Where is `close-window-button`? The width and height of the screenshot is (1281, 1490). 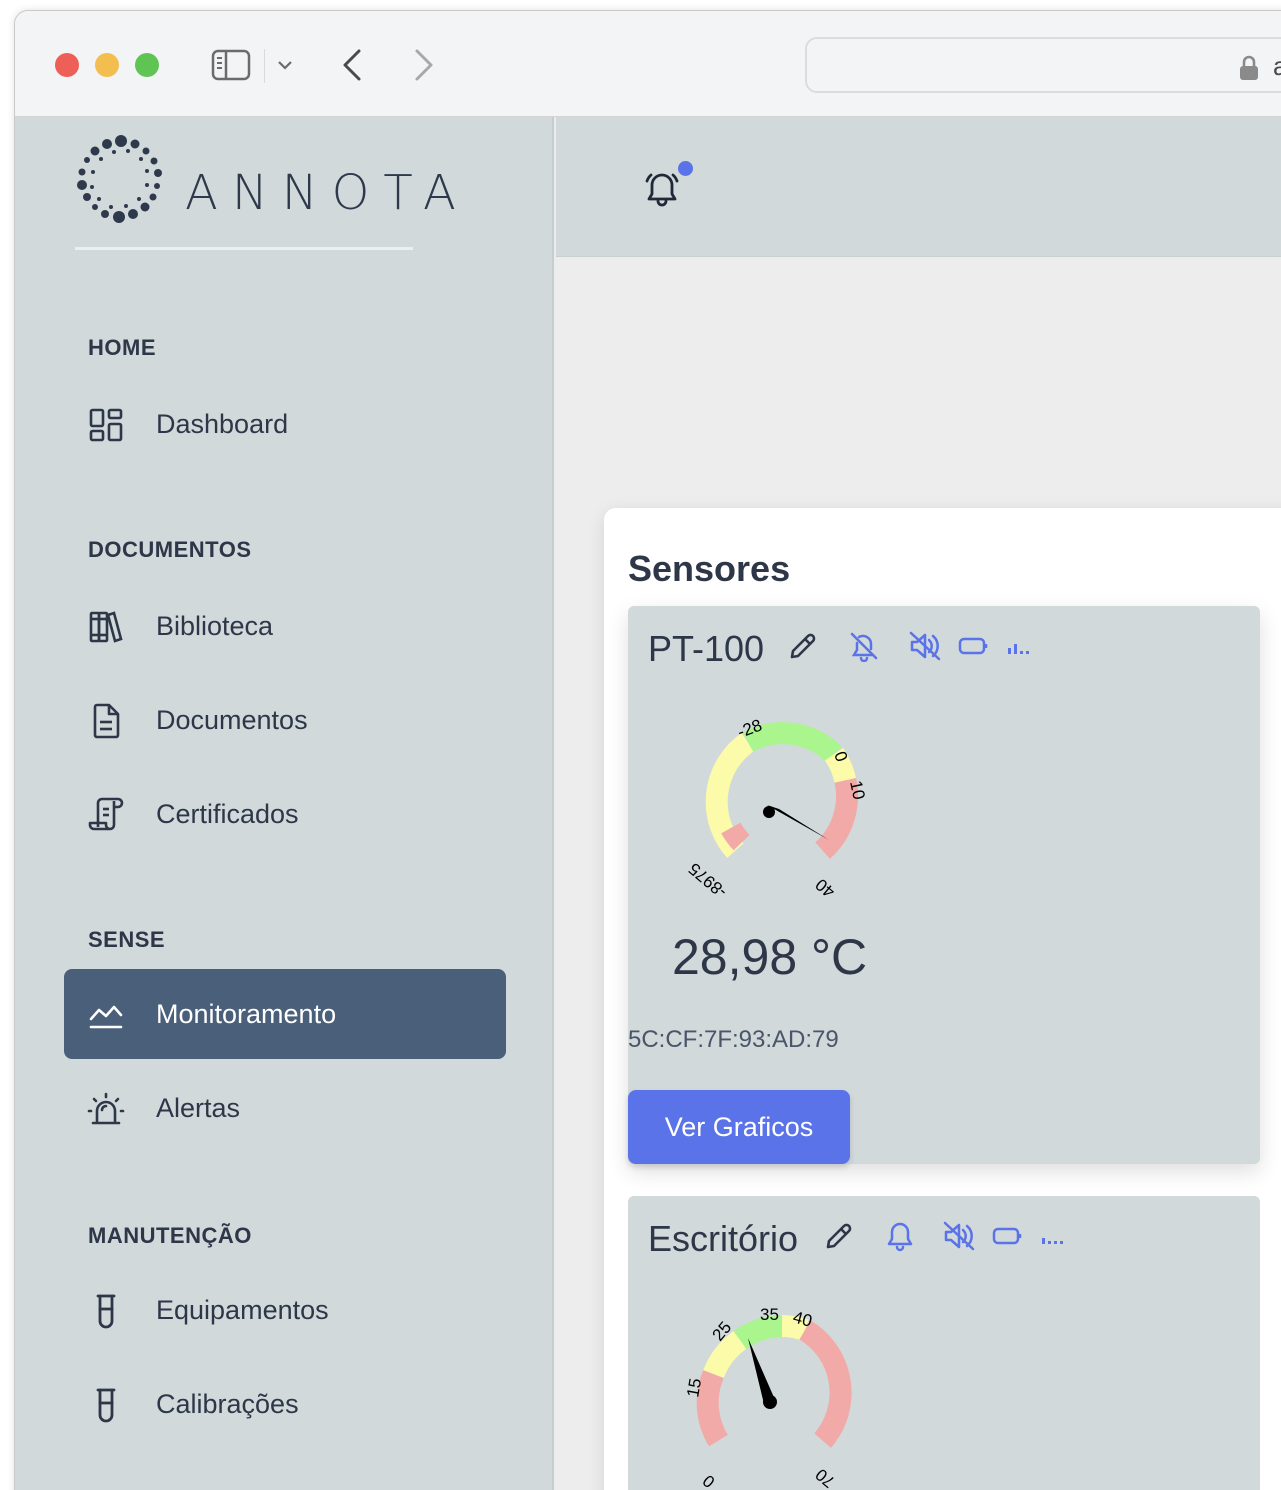
close-window-button is located at coordinates (67, 65).